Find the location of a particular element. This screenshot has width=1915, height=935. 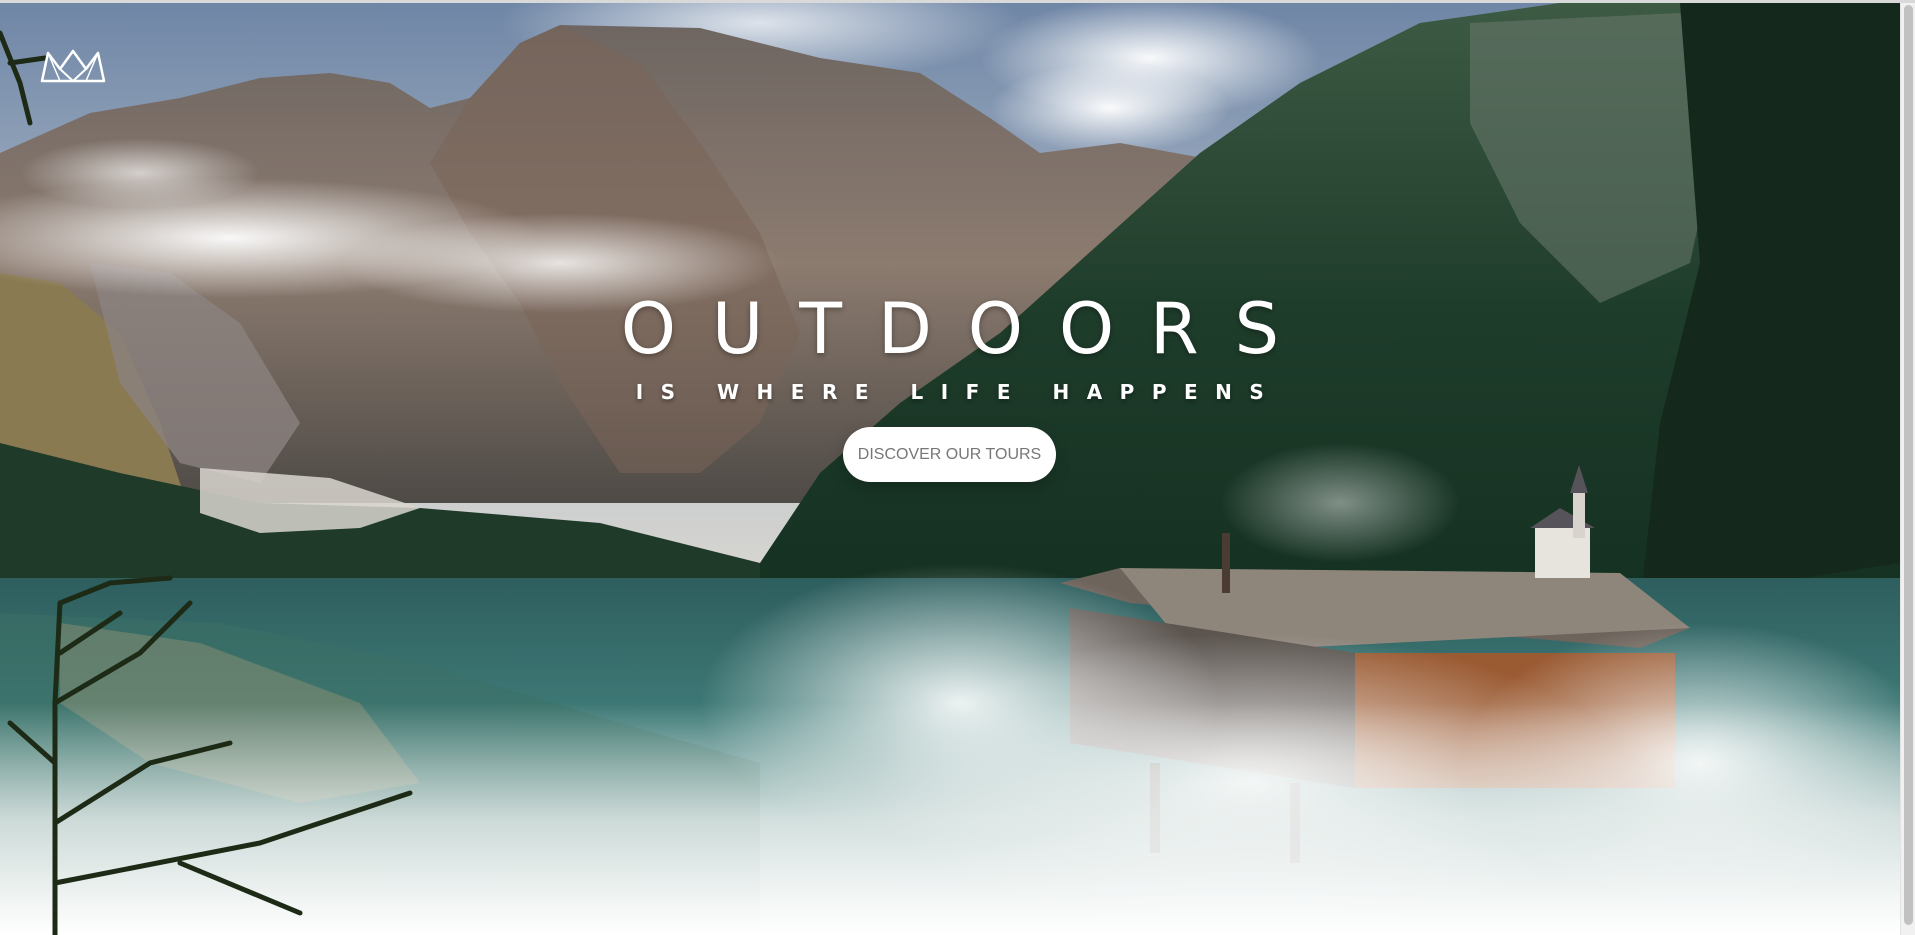

discover-tours-button: DISCOVER OUR TOURS is located at coordinates (949, 454).